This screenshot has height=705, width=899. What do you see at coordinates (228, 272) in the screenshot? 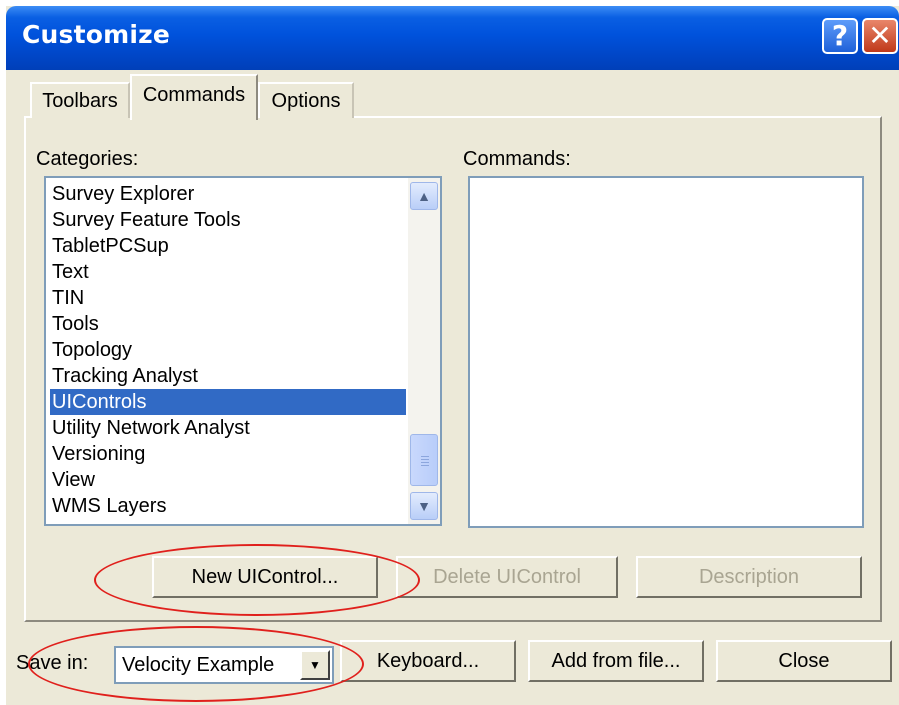
I see `category-item: Text` at bounding box center [228, 272].